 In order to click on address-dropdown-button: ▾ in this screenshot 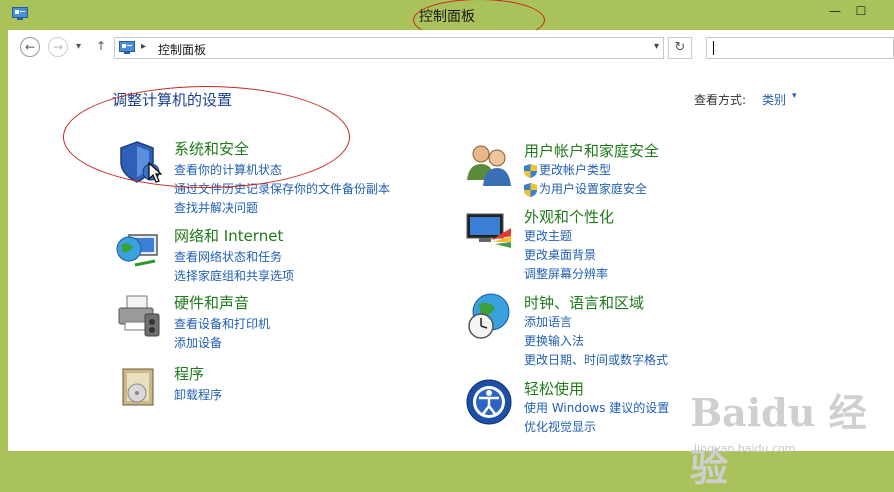, I will do `click(656, 46)`.